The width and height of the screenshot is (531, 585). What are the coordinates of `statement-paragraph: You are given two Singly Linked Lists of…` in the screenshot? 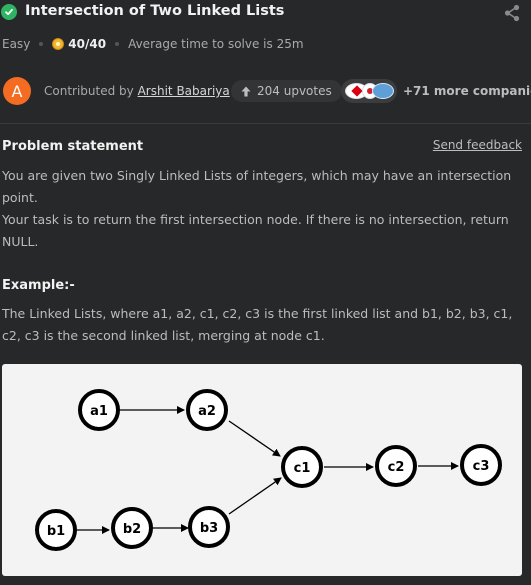 It's located at (257, 186).